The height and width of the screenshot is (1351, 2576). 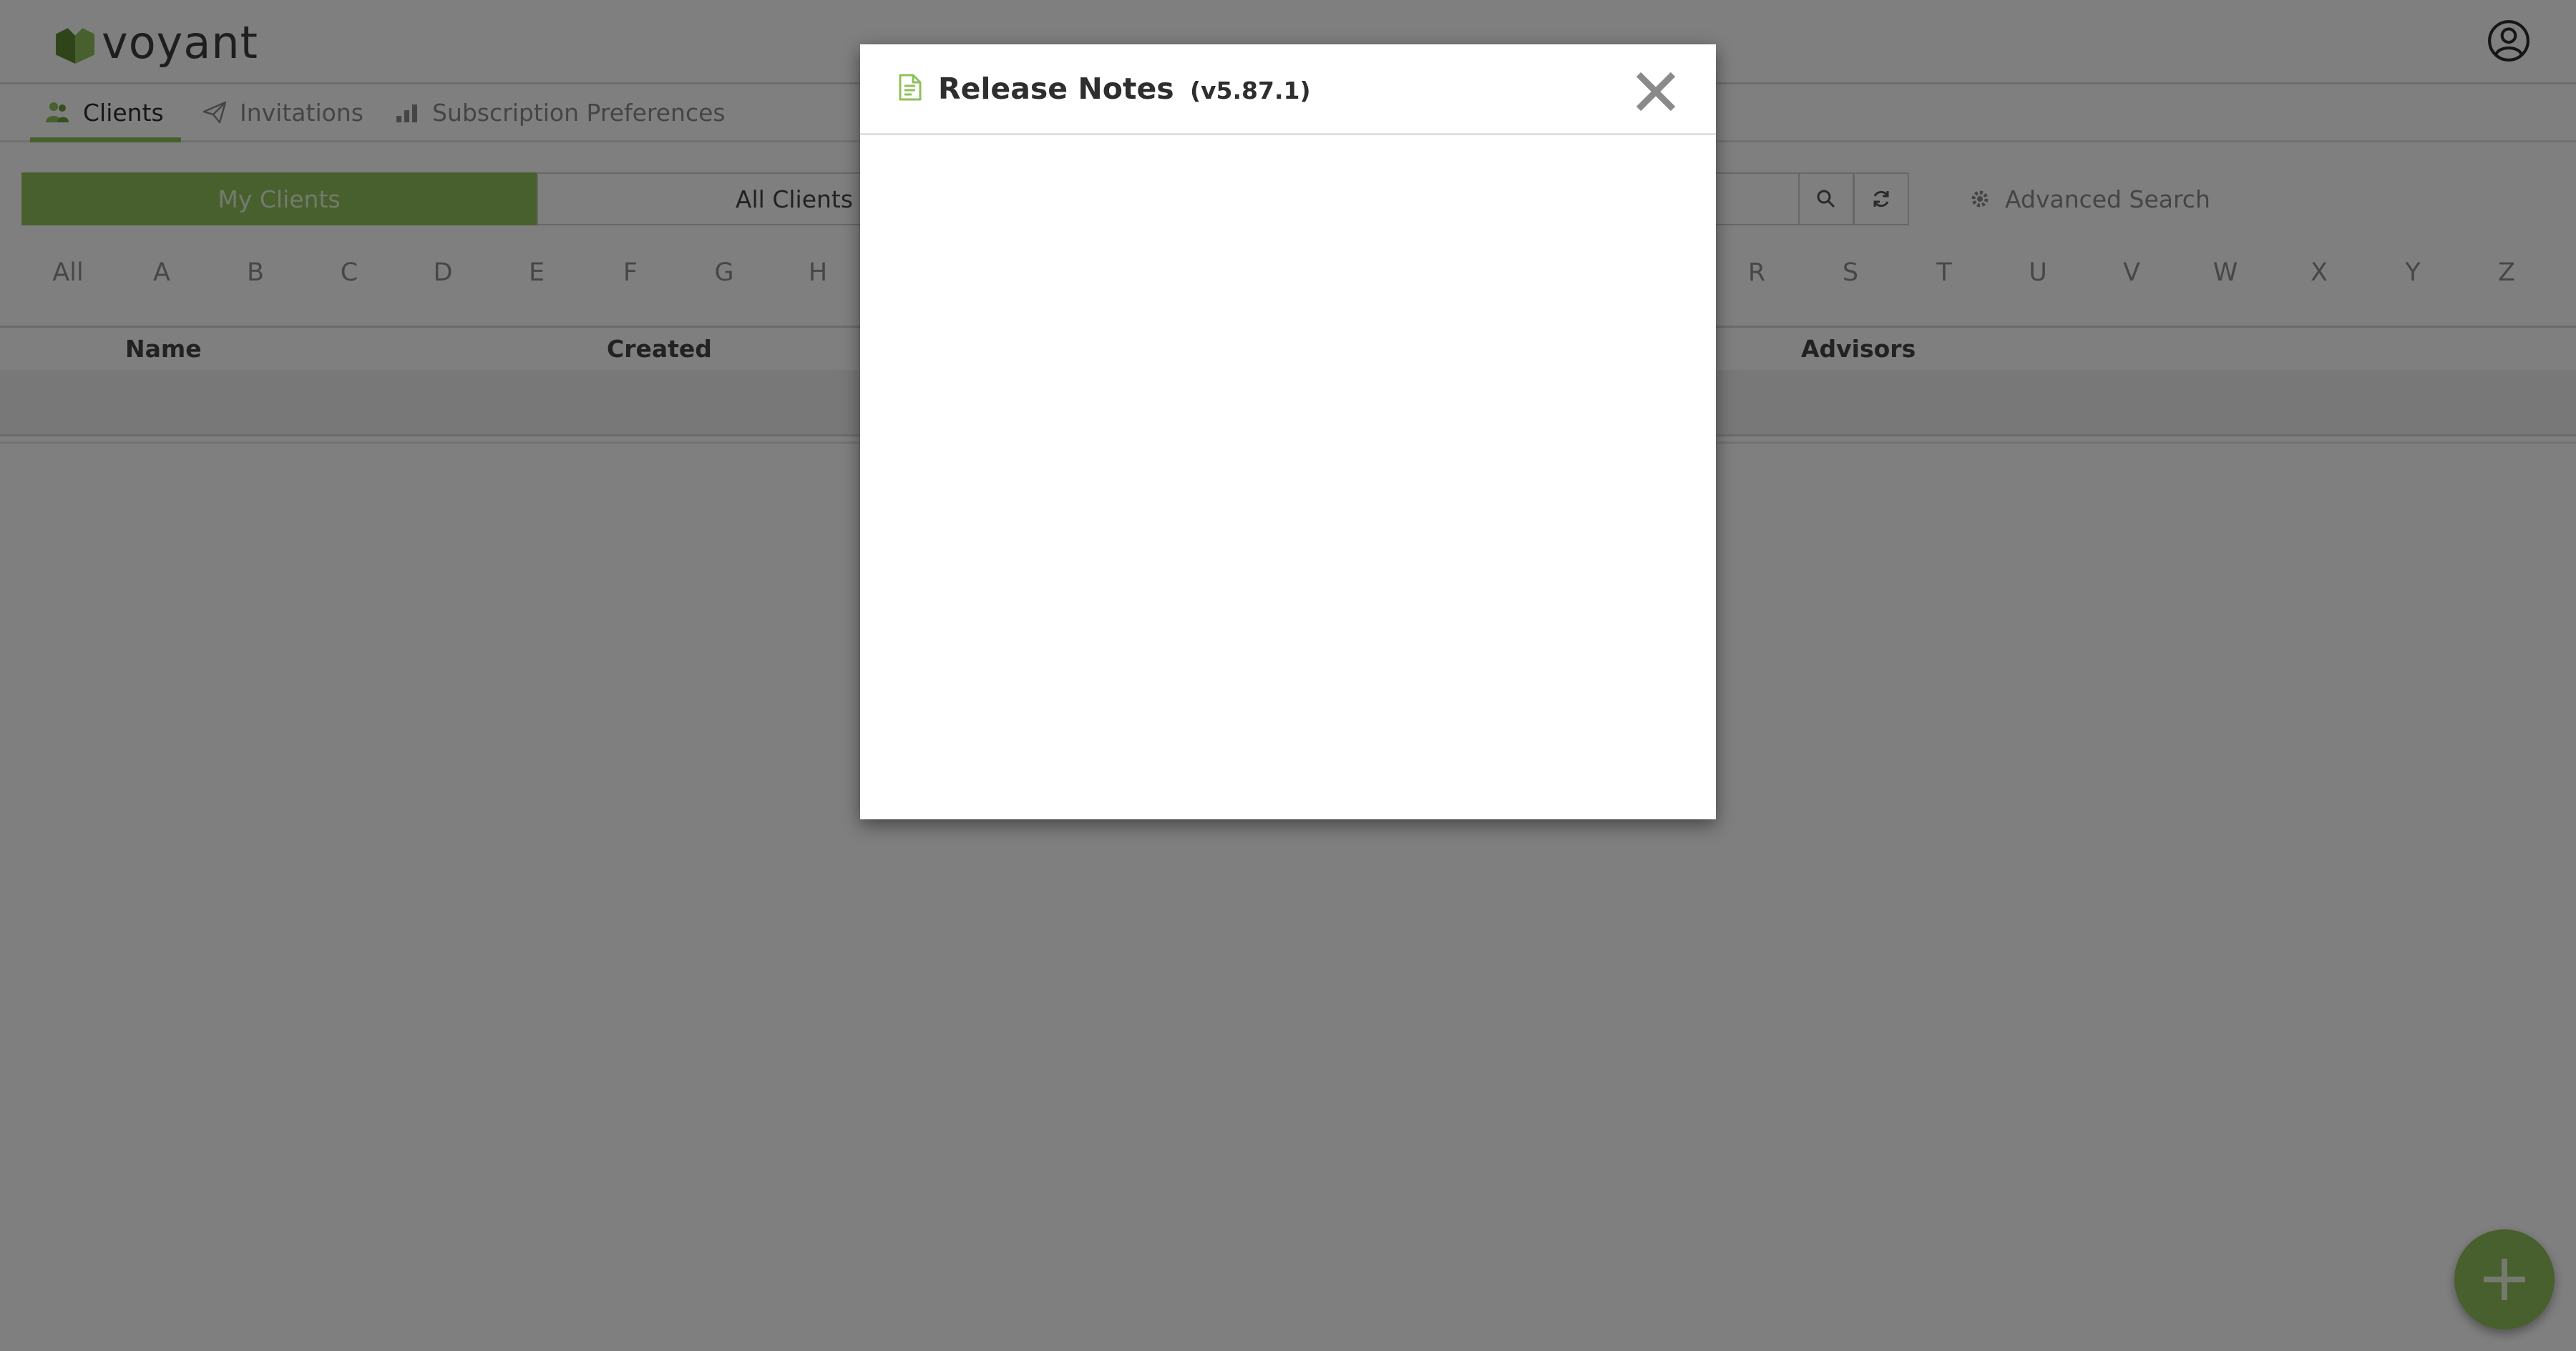 What do you see at coordinates (1056, 89) in the screenshot?
I see `dialog-title-text: Release Notes` at bounding box center [1056, 89].